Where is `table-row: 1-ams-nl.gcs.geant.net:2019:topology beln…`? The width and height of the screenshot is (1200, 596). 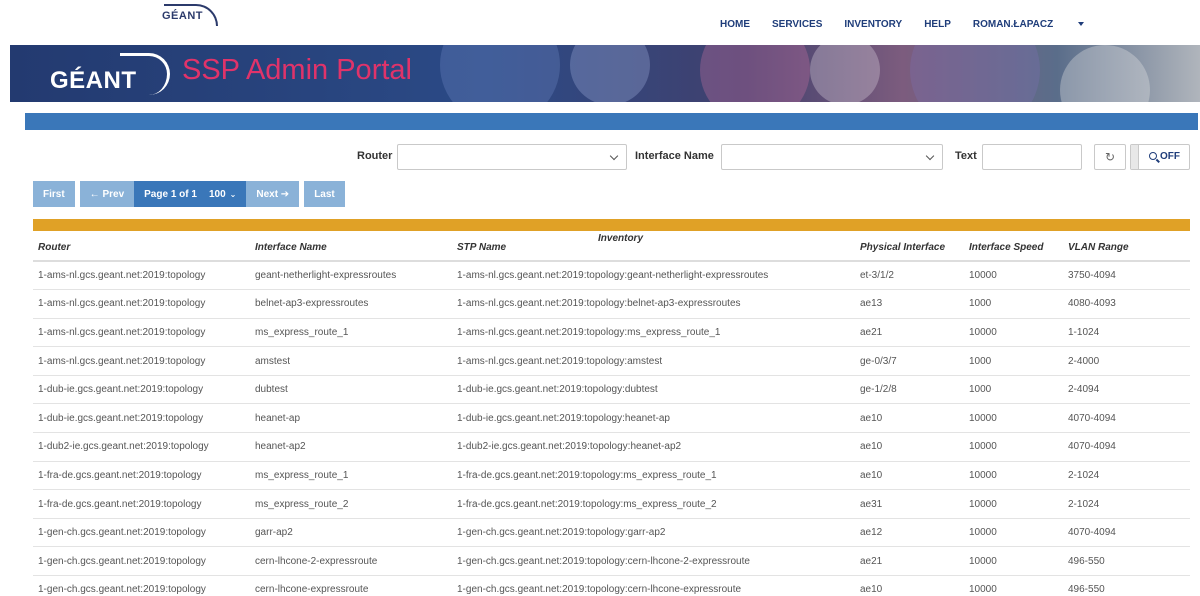
table-row: 1-ams-nl.gcs.geant.net:2019:topology beln… is located at coordinates (611, 304).